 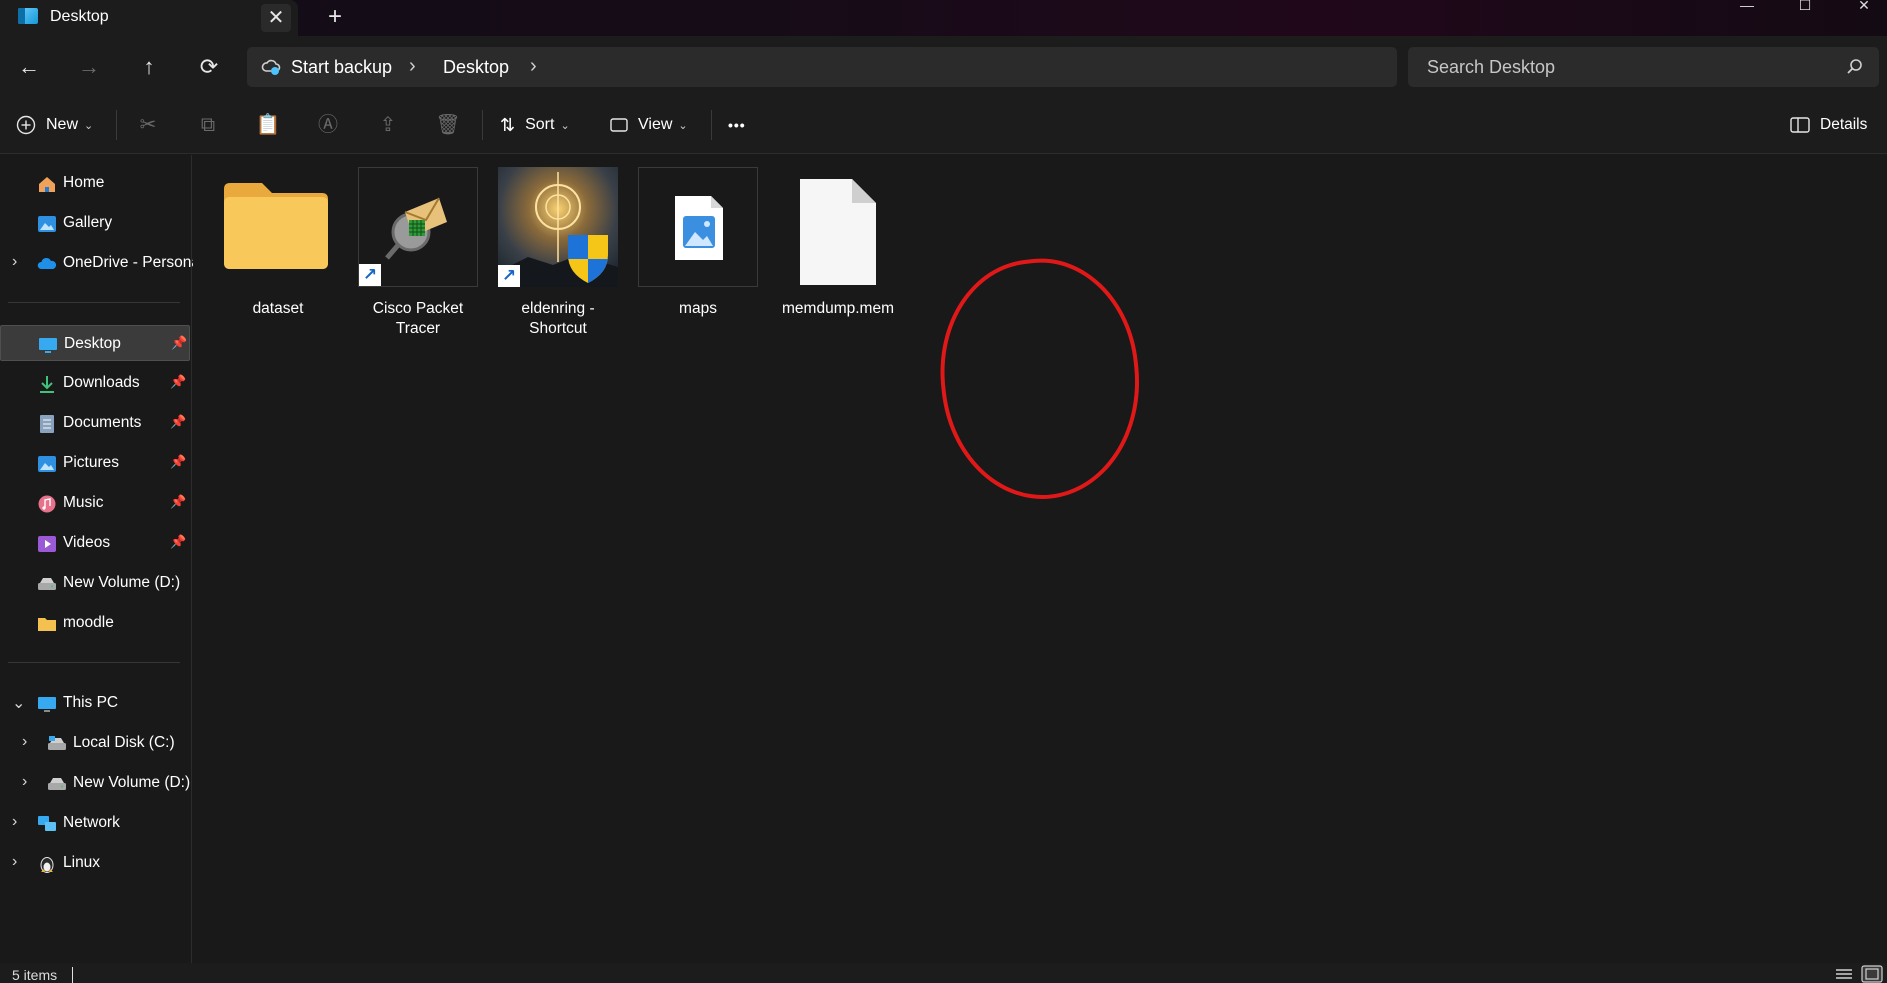 What do you see at coordinates (1872, 974) in the screenshot?
I see `large-icons-view-icon` at bounding box center [1872, 974].